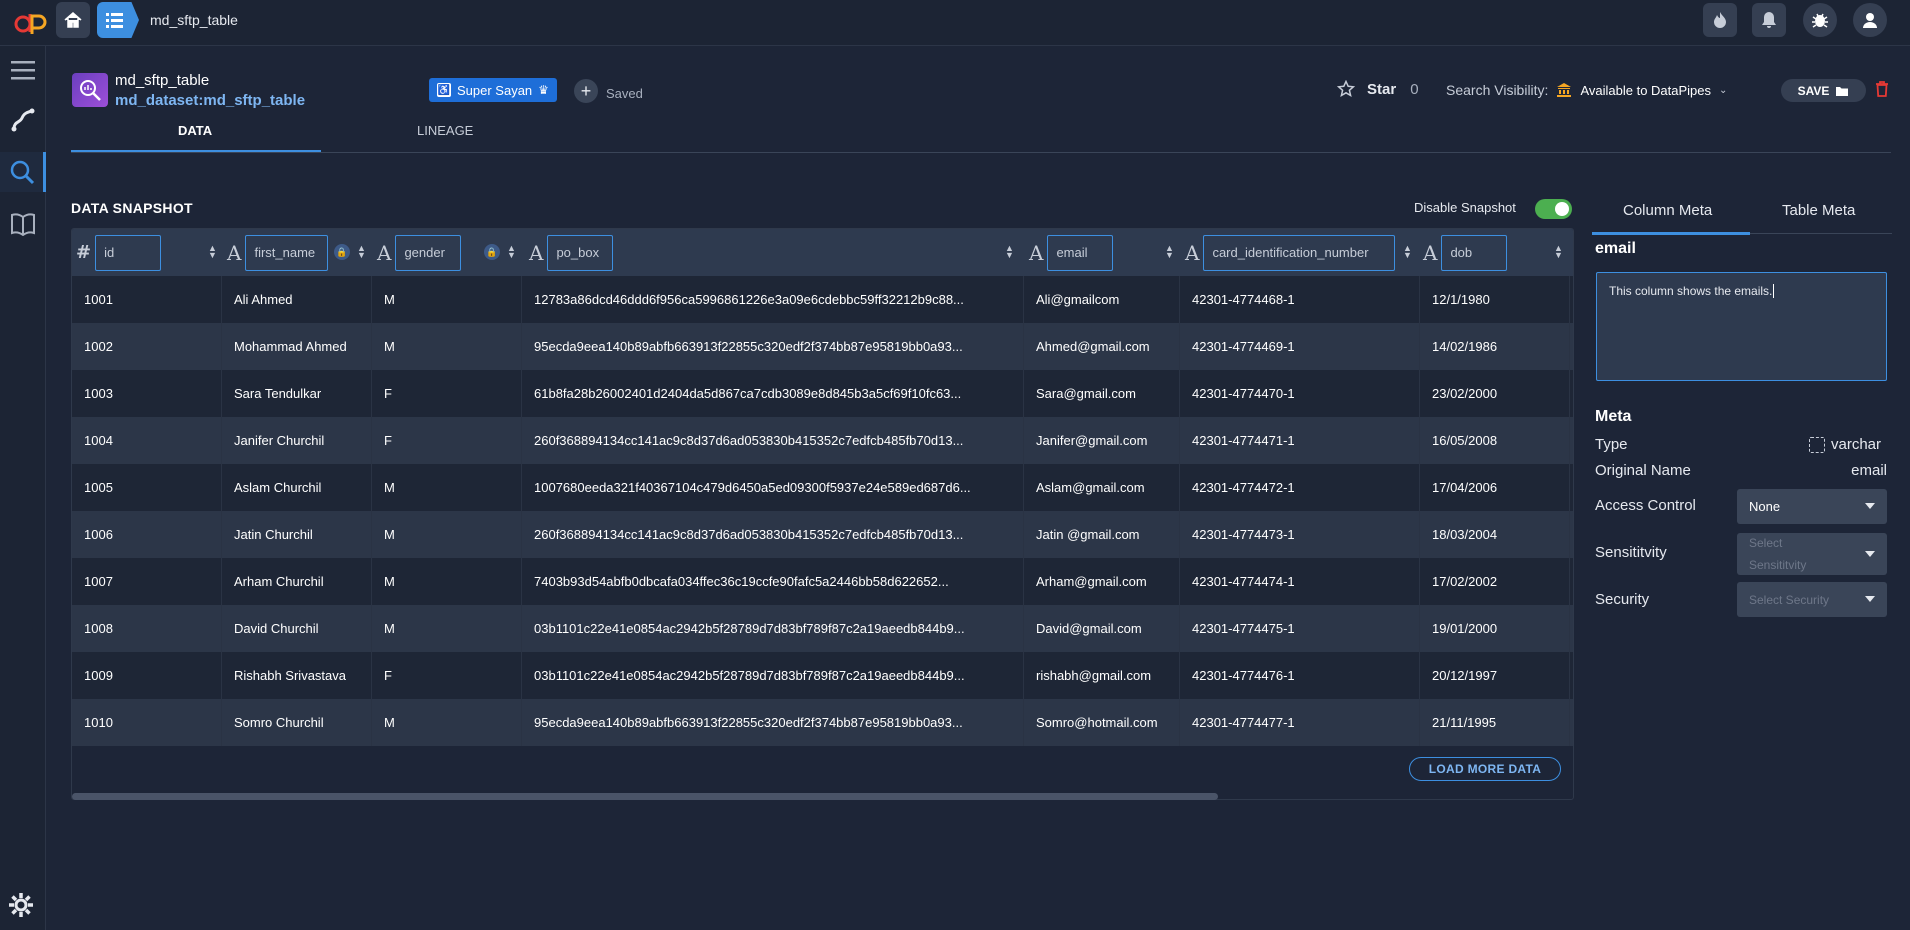 This screenshot has width=1910, height=930. What do you see at coordinates (1495, 393) in the screenshot?
I see `cell-dob: 23/02/2000` at bounding box center [1495, 393].